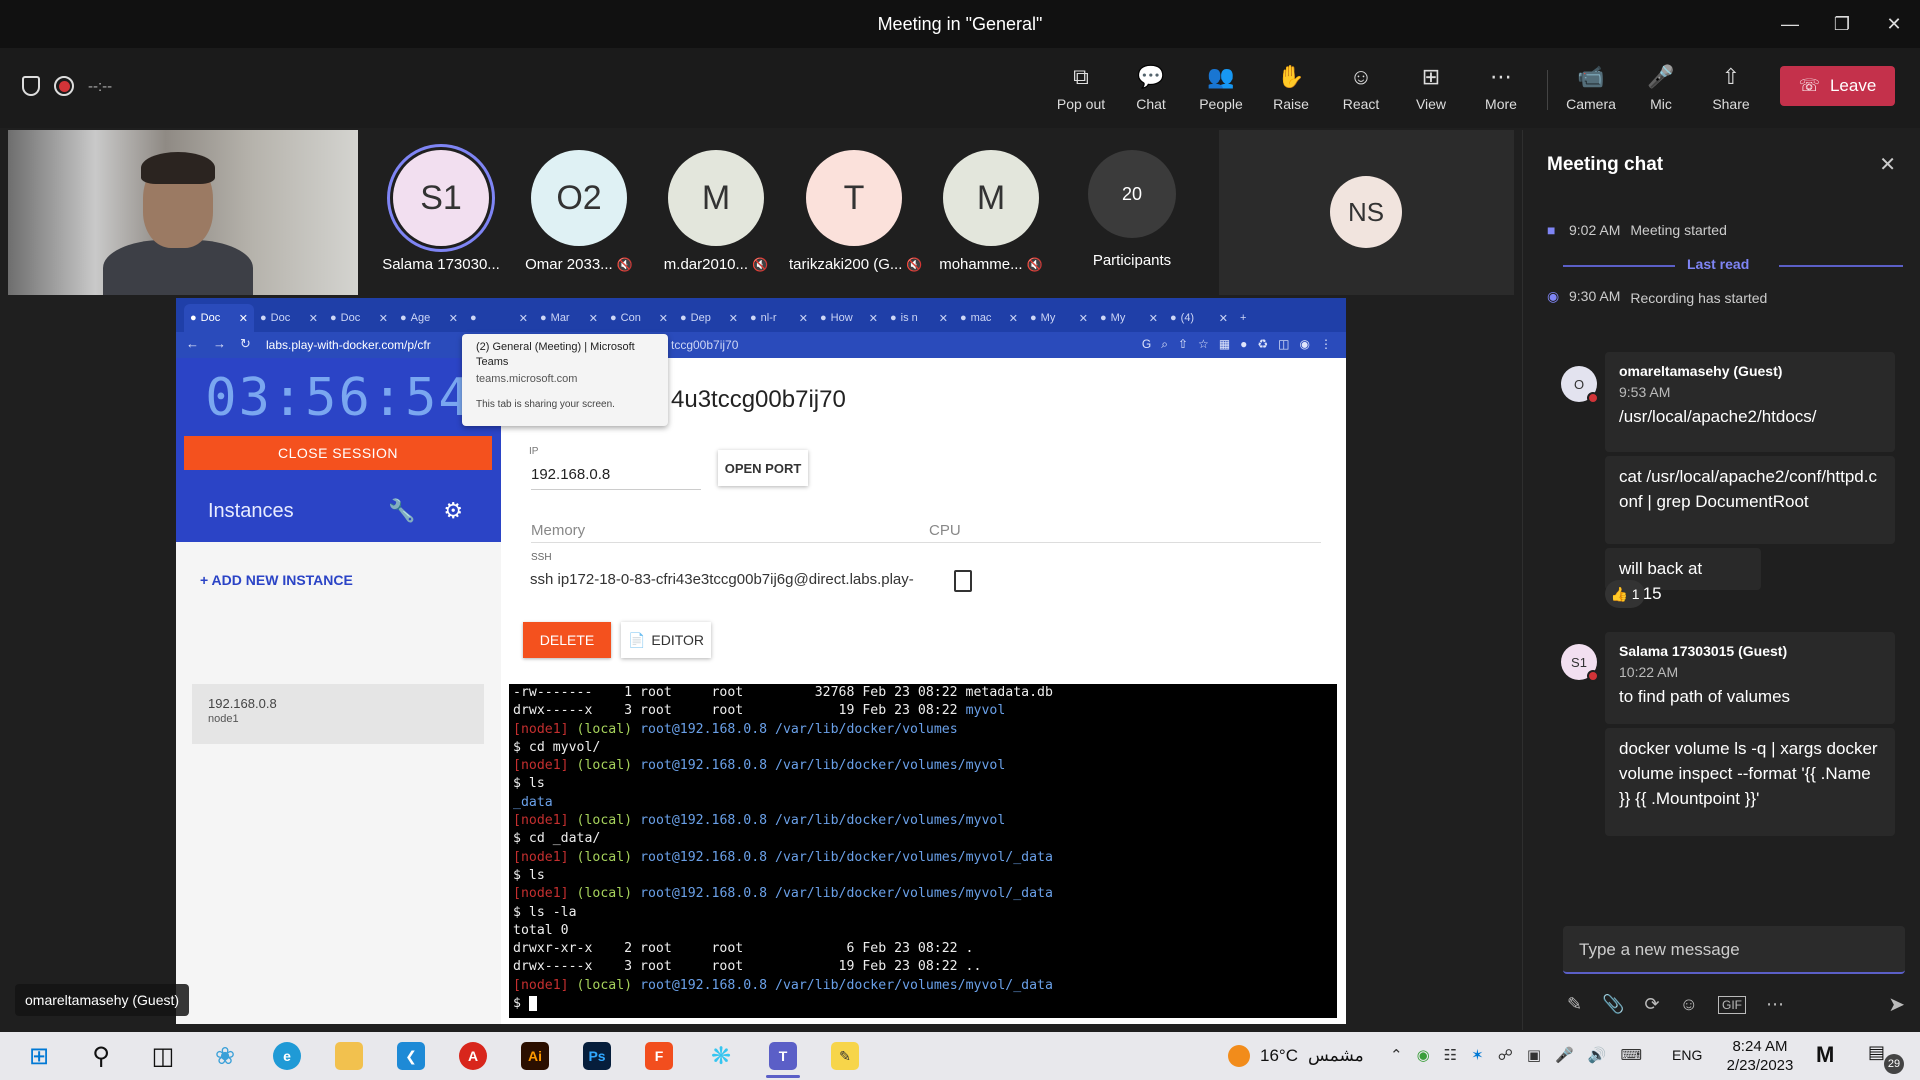  Describe the element at coordinates (1305, 344) in the screenshot. I see `profile-icon: ◉` at that location.